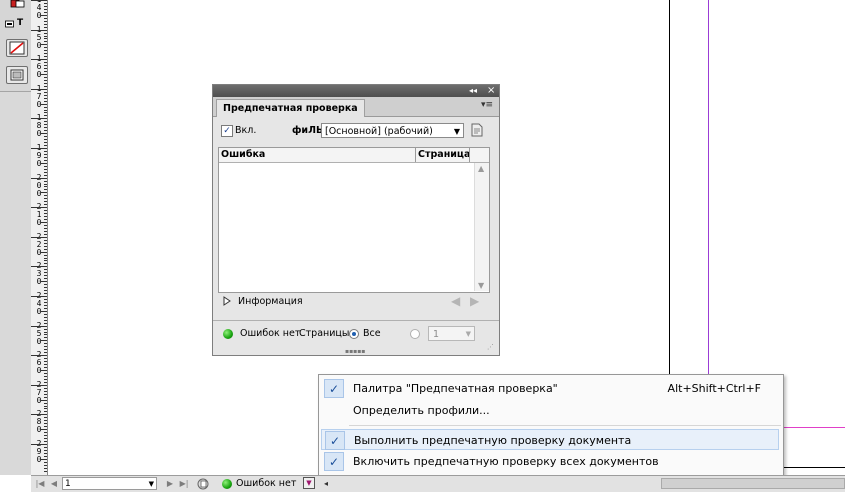 The height and width of the screenshot is (493, 845). I want to click on pages-all-radio, so click(354, 334).